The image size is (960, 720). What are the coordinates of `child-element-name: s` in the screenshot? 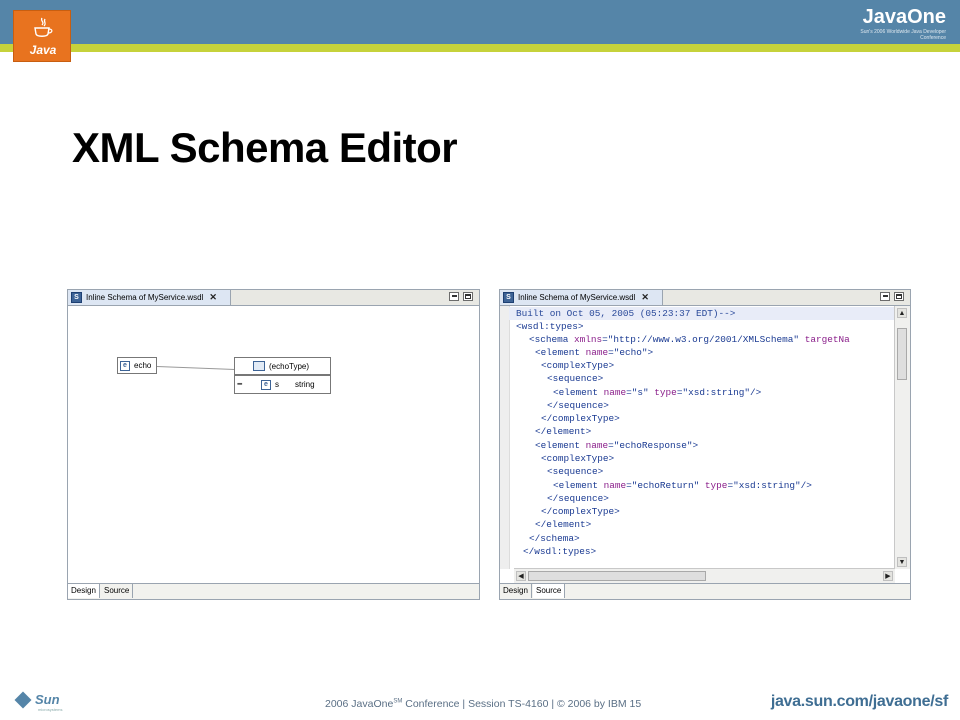 It's located at (277, 384).